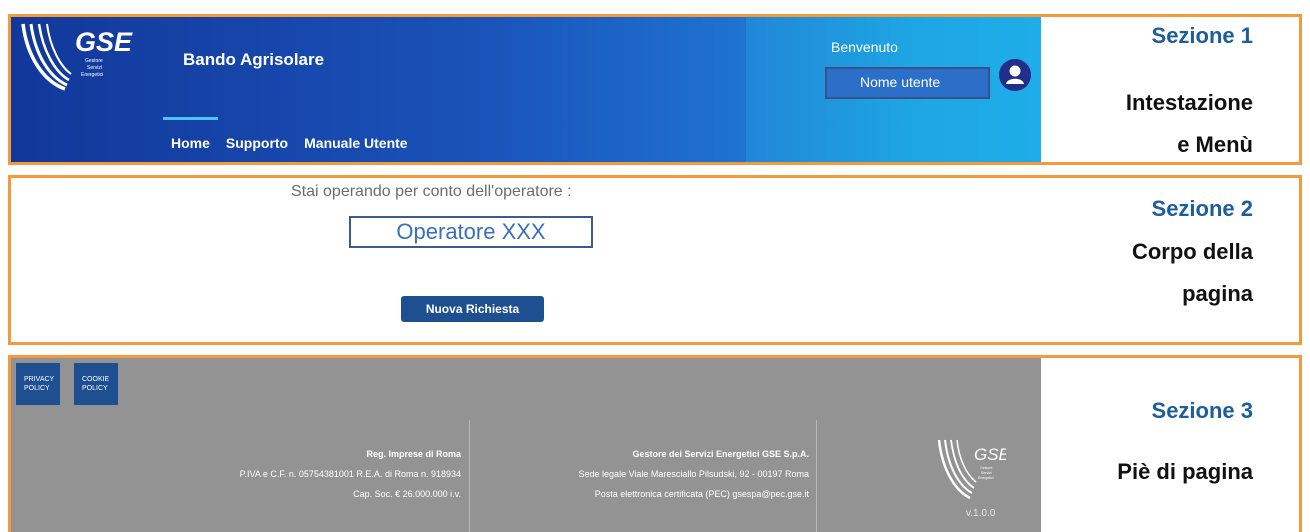  I want to click on logo-sub-1: Gestore, so click(94, 61).